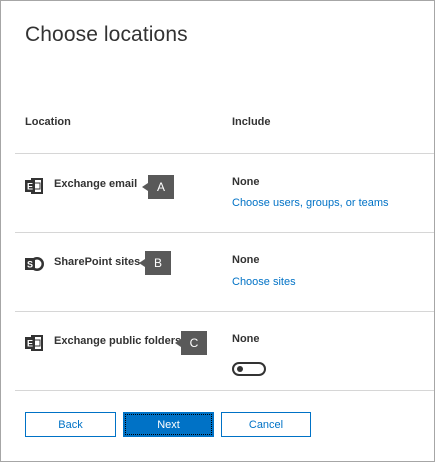 The image size is (435, 462). What do you see at coordinates (118, 341) in the screenshot?
I see `location-name: Exchange public folders` at bounding box center [118, 341].